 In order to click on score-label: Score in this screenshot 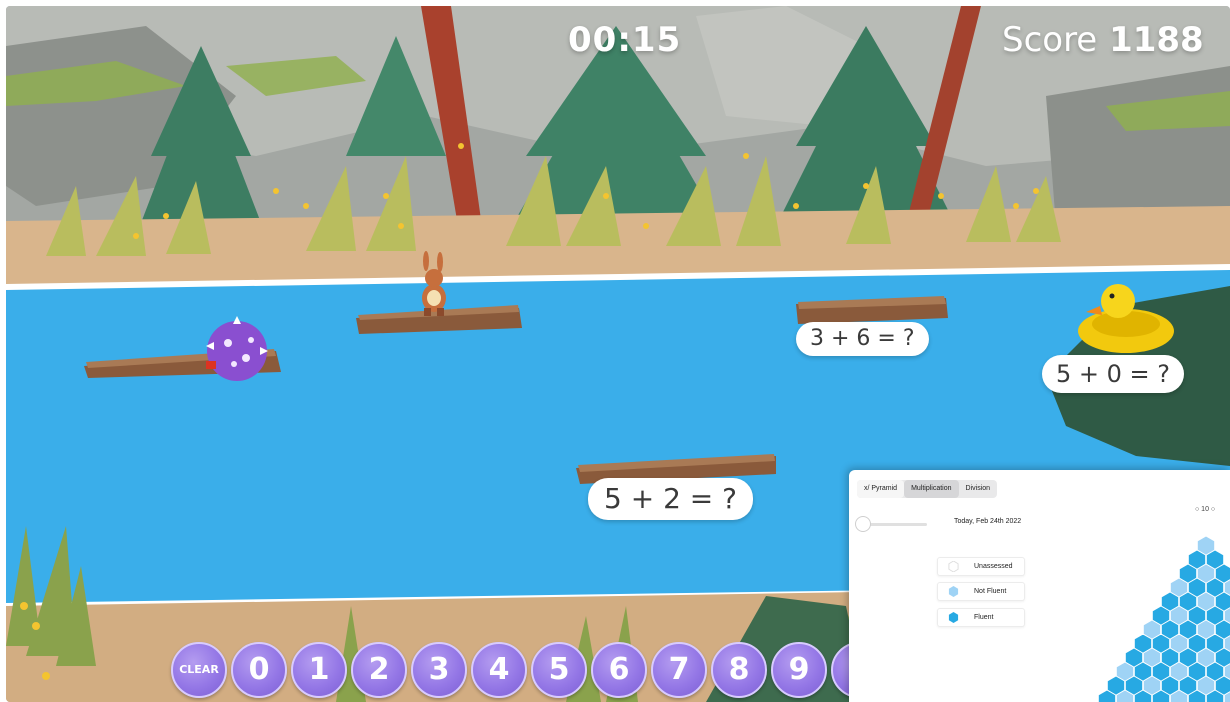, I will do `click(1050, 40)`.